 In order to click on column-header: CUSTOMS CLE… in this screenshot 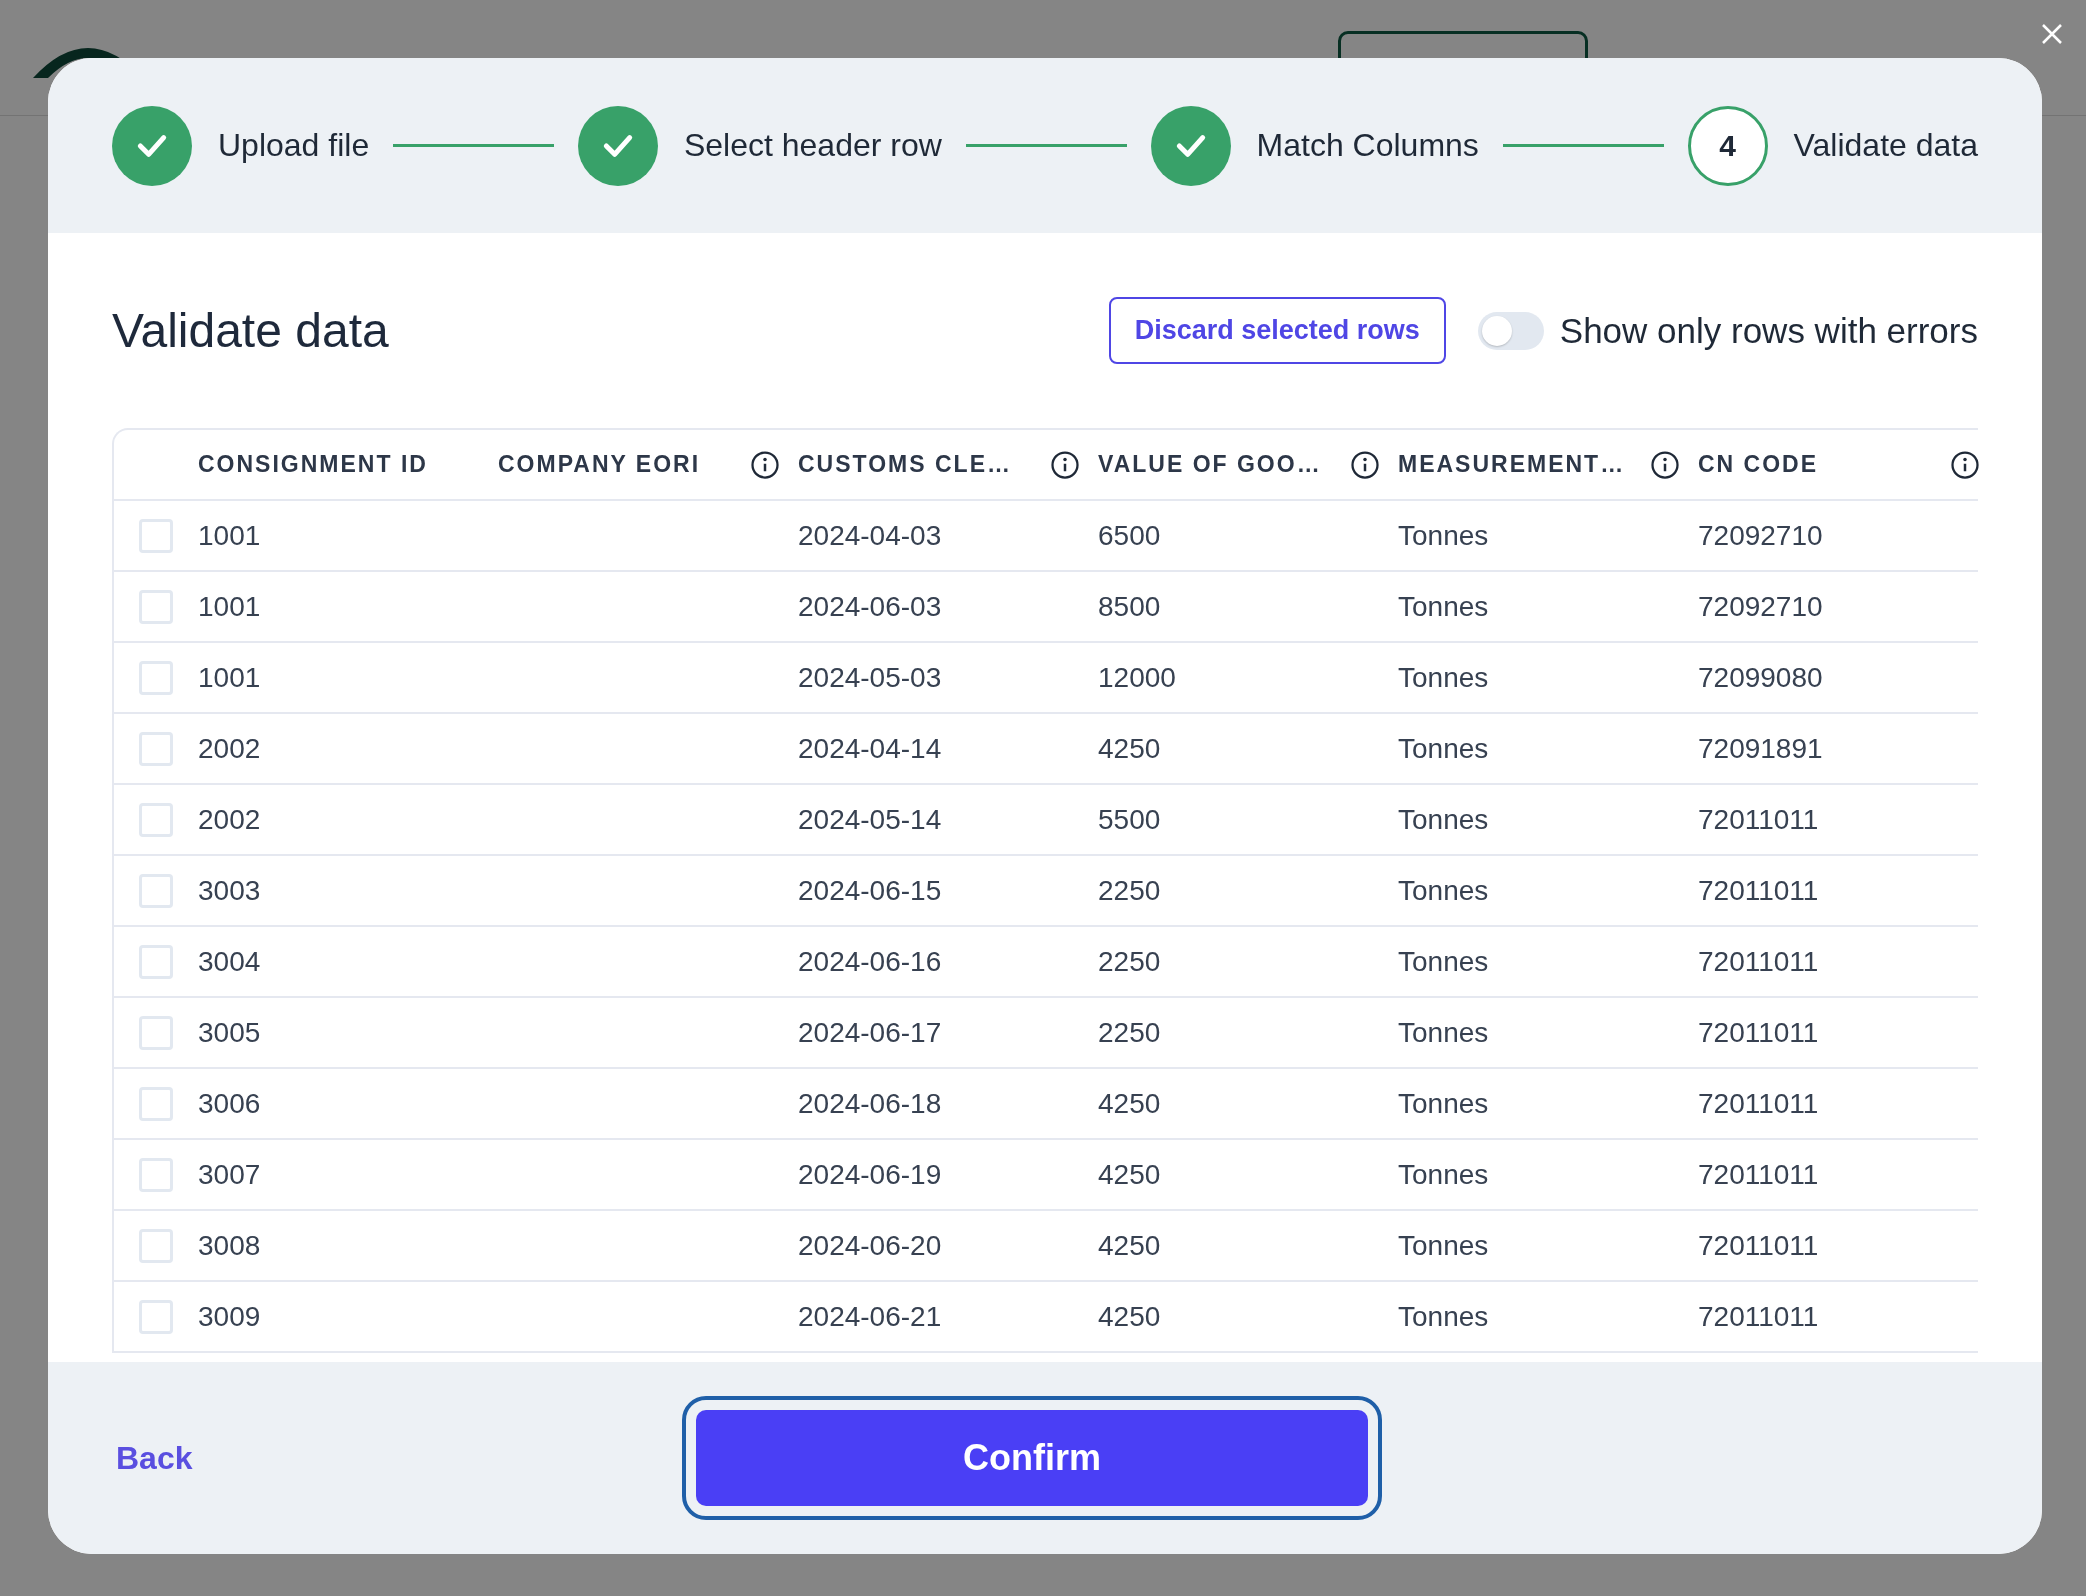, I will do `click(905, 464)`.